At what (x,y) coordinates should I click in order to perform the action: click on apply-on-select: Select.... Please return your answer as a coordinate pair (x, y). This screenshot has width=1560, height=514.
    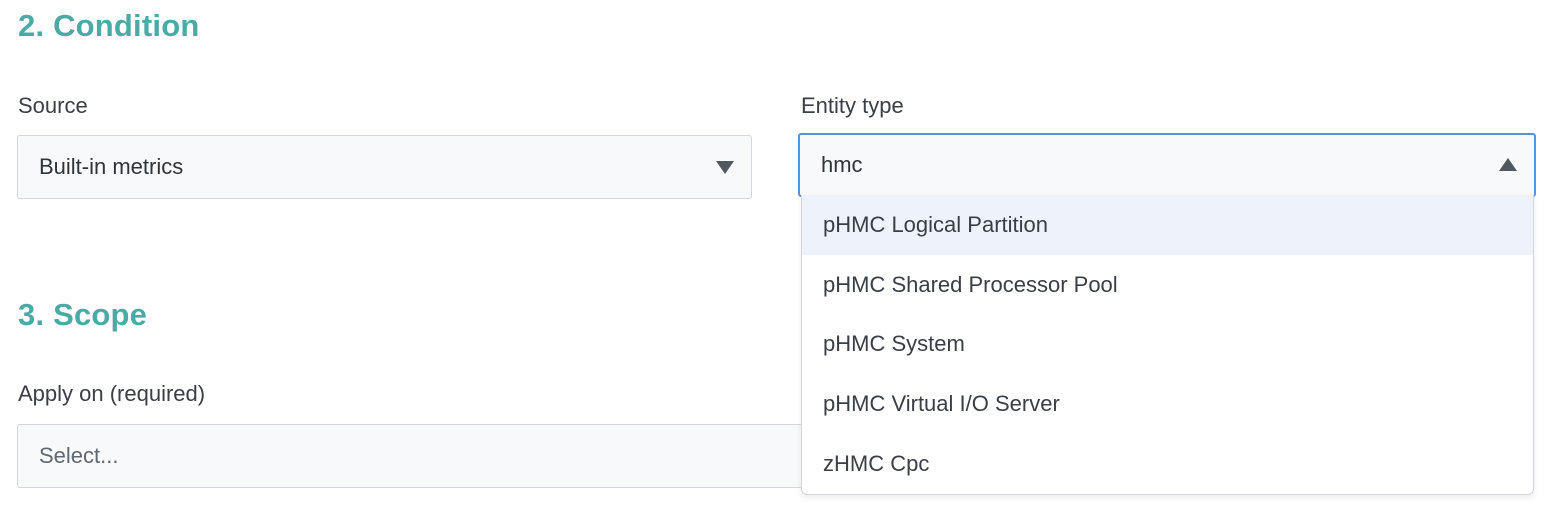
    Looking at the image, I should click on (417, 456).